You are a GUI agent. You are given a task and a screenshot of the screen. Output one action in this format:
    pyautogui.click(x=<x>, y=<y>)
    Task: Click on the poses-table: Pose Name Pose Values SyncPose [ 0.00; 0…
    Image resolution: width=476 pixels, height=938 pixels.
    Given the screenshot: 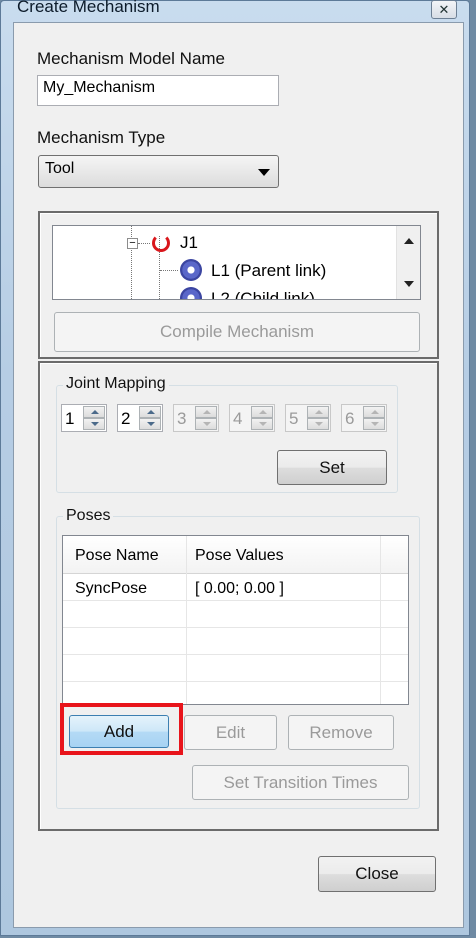 What is the action you would take?
    pyautogui.click(x=235, y=620)
    